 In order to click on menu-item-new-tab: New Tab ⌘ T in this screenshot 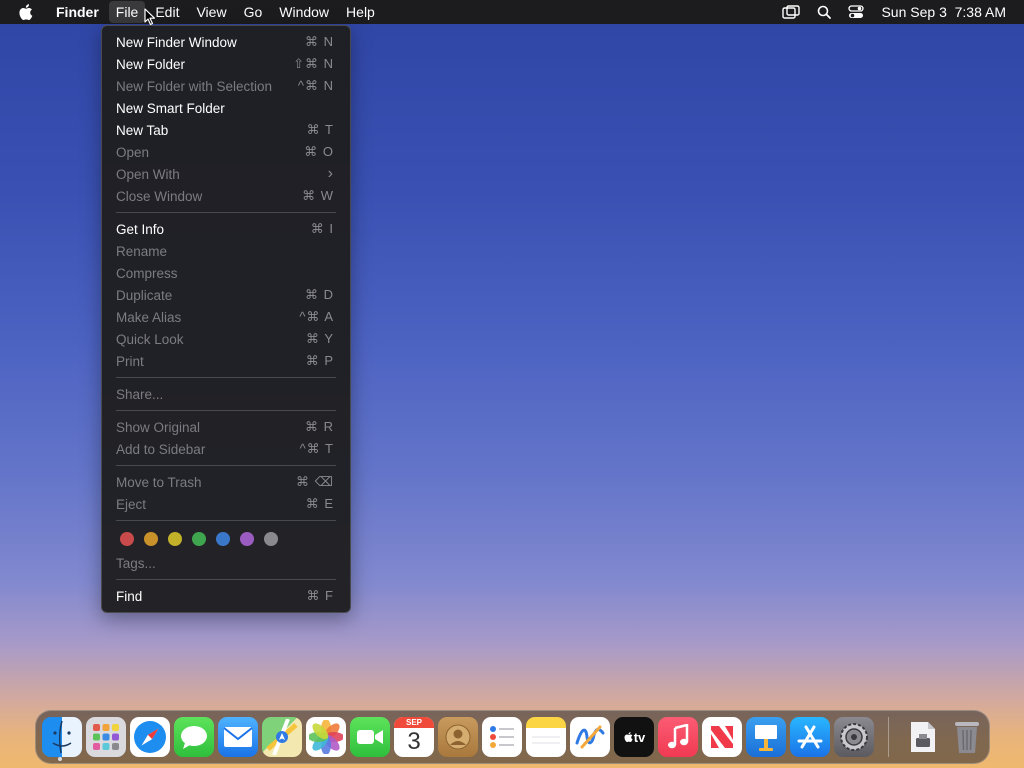, I will do `click(226, 130)`.